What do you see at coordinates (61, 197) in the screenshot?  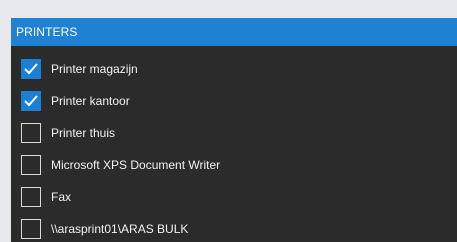 I see `printer-label: Fax` at bounding box center [61, 197].